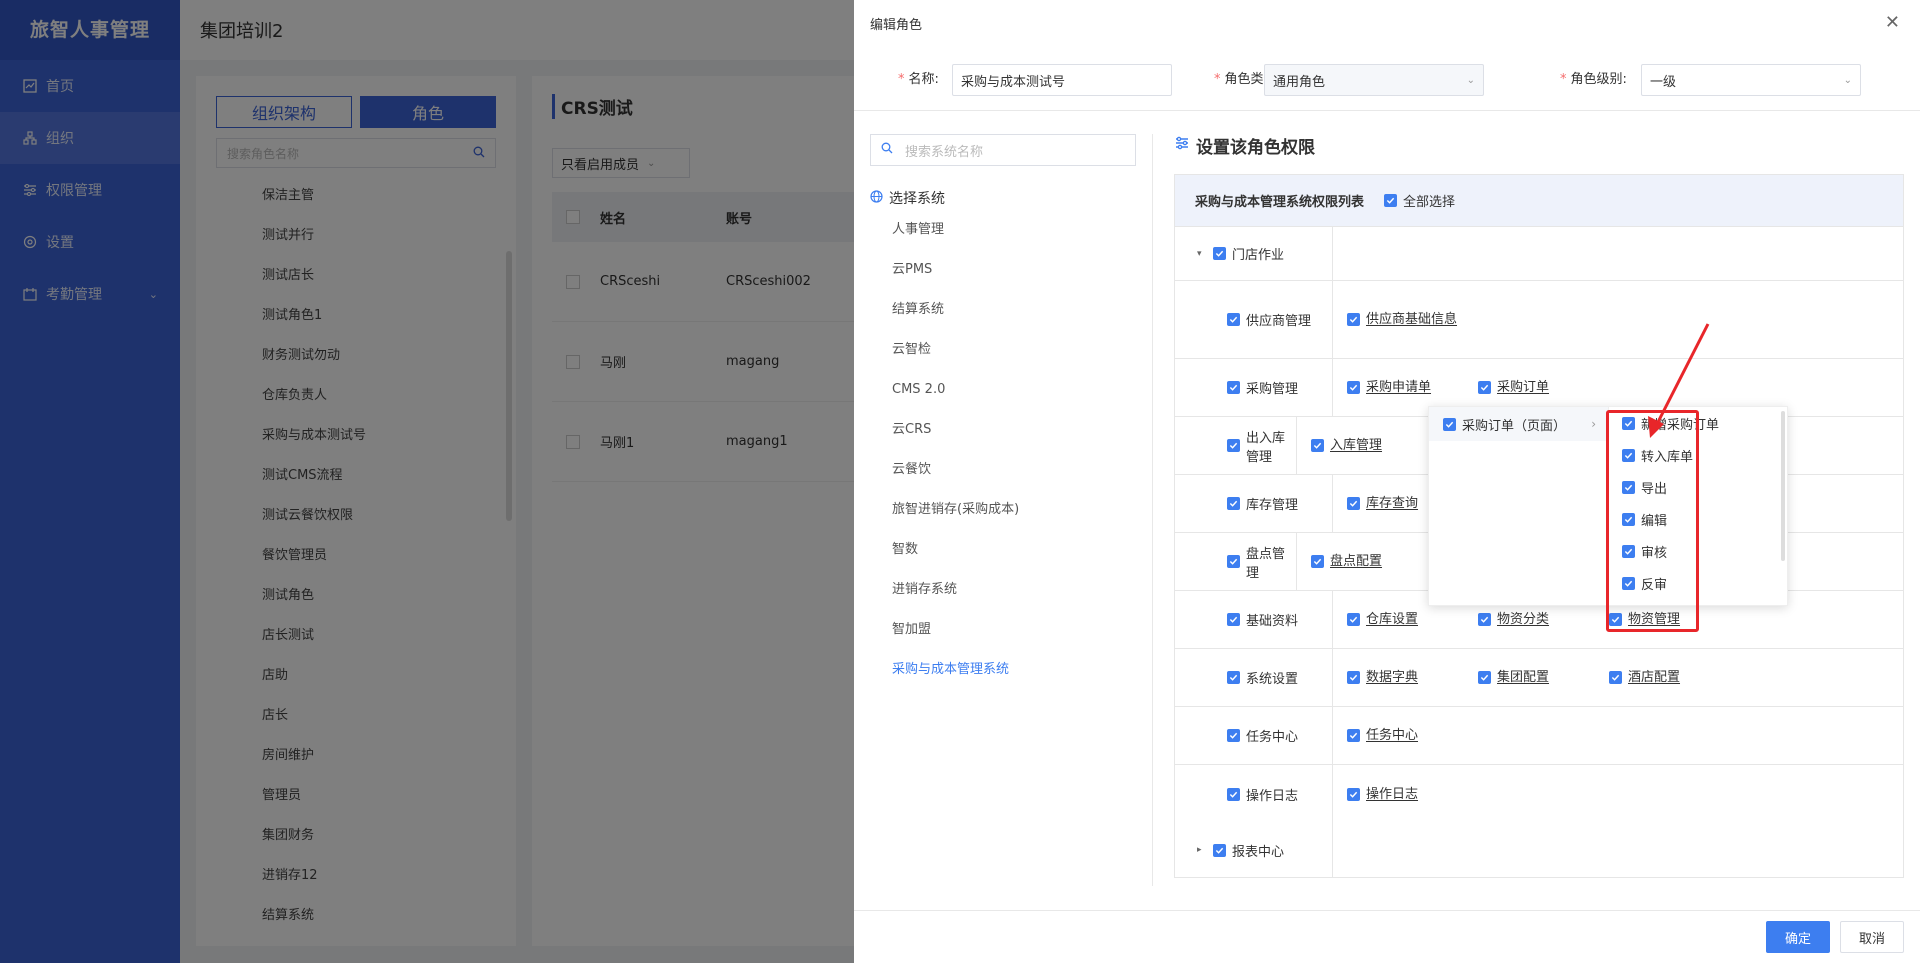 The width and height of the screenshot is (1920, 963). Describe the element at coordinates (1272, 505) in the screenshot. I see `module-label: 库存管理` at that location.